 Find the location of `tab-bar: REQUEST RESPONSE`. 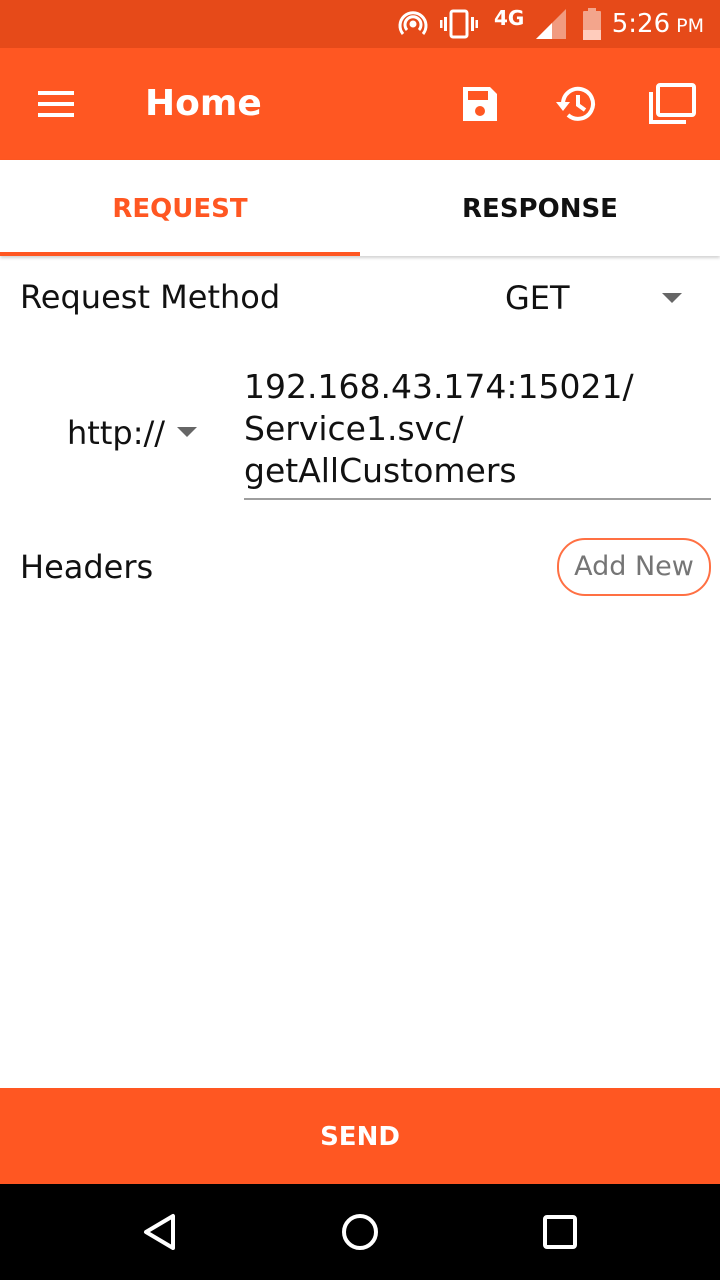

tab-bar: REQUEST RESPONSE is located at coordinates (360, 208).